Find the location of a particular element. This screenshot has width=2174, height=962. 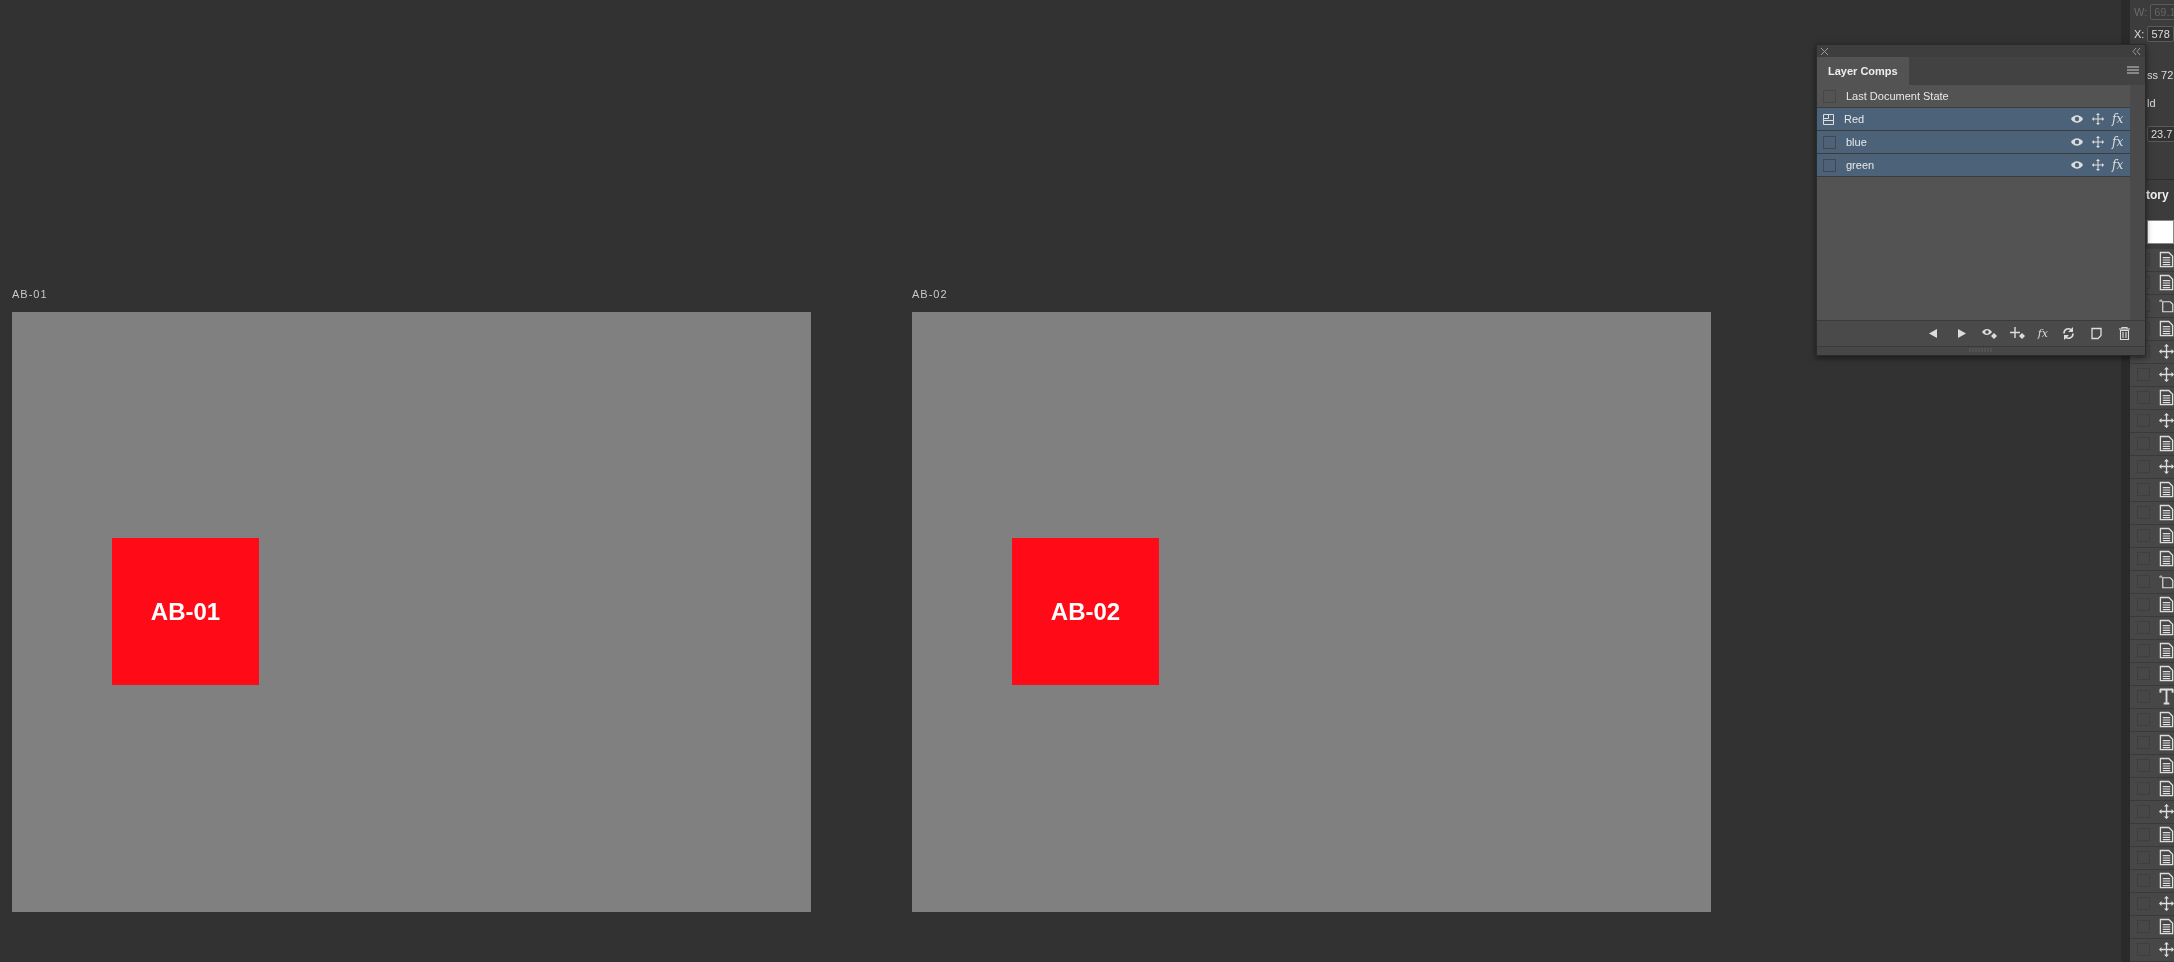

fx-diamond-button: fx is located at coordinates (2042, 333).